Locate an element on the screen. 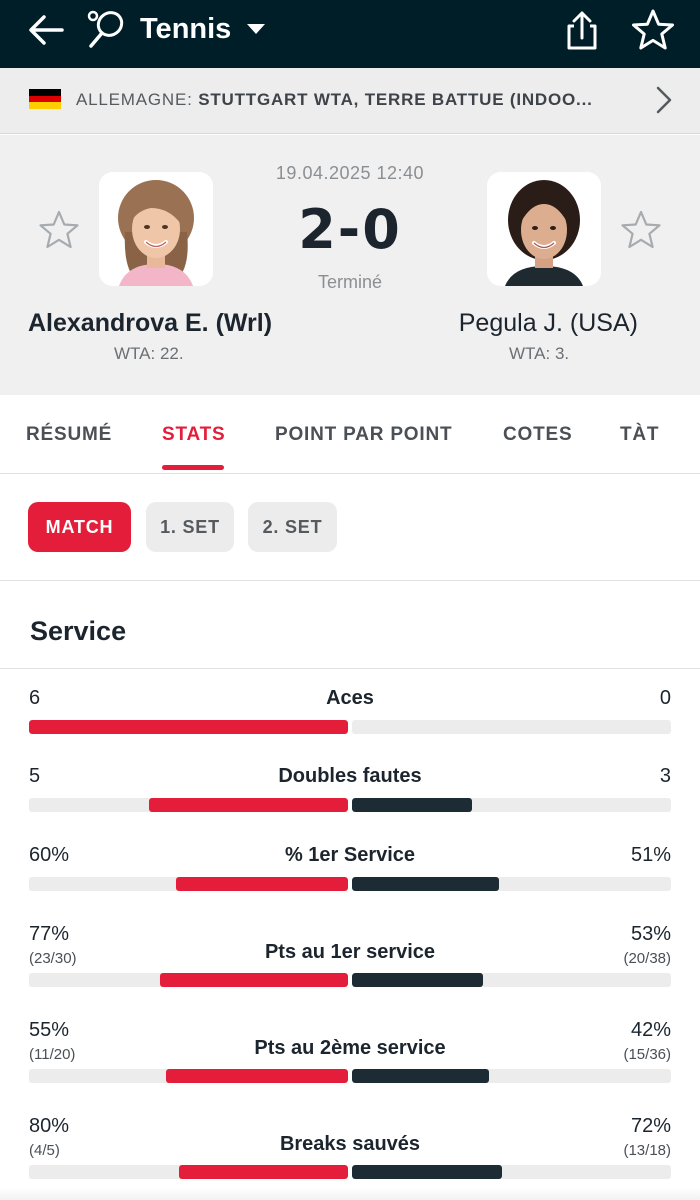 Image resolution: width=700 pixels, height=1200 pixels. stat-home-value: 6 is located at coordinates (35, 698).